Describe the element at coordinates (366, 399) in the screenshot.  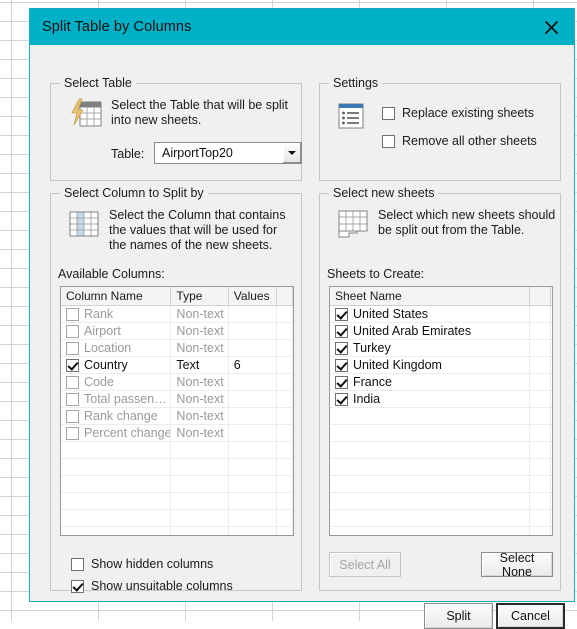
I see `sheet-name-cell: India` at that location.